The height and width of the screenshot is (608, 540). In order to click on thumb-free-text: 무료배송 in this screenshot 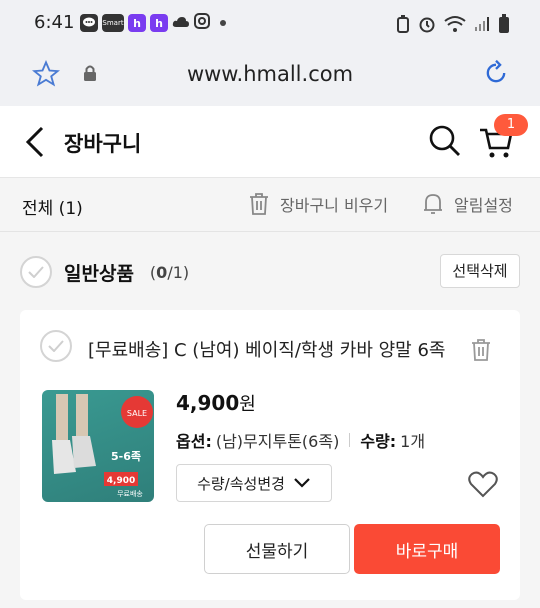, I will do `click(130, 493)`.